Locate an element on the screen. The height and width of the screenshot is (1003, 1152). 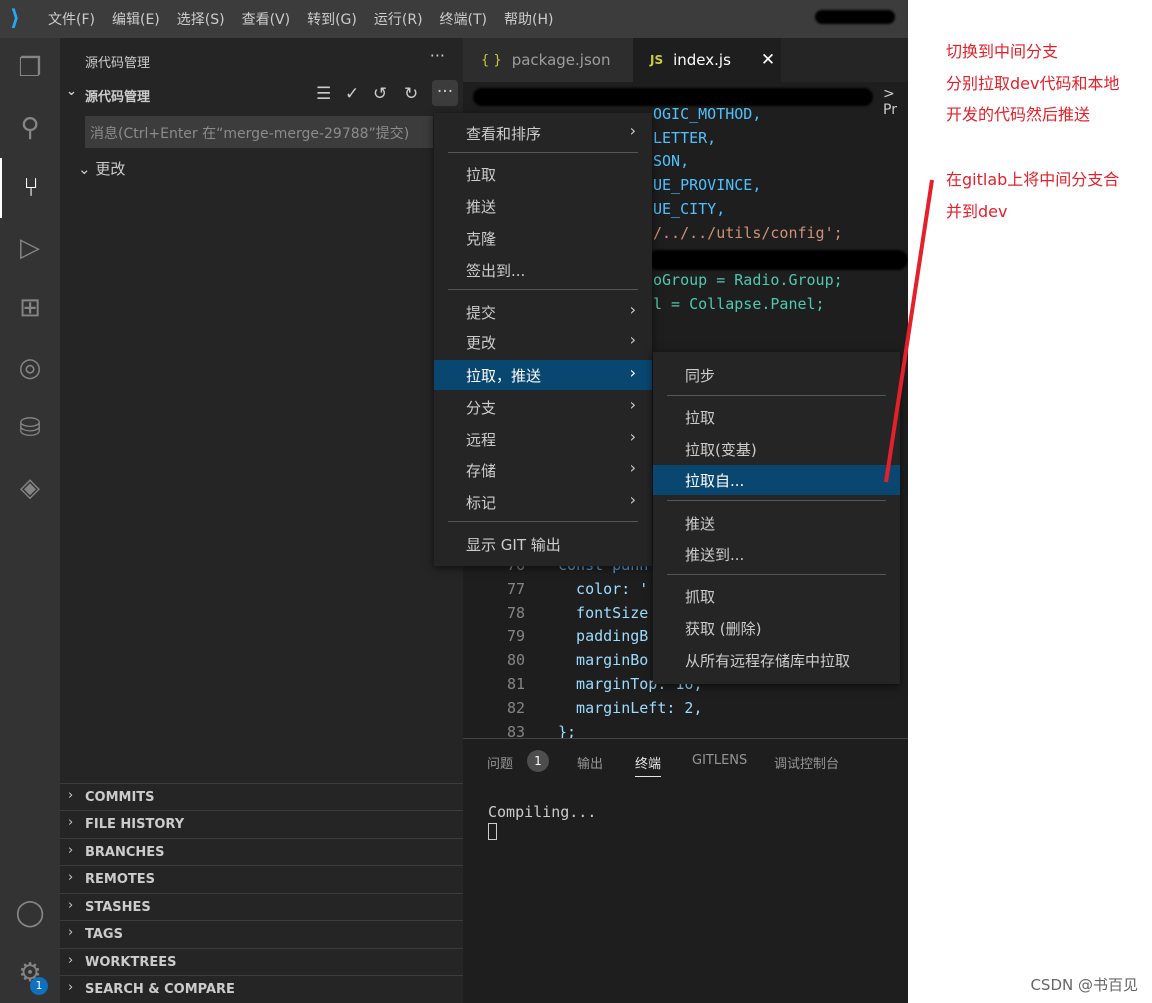
commit-check-icon: ✓ is located at coordinates (352, 94).